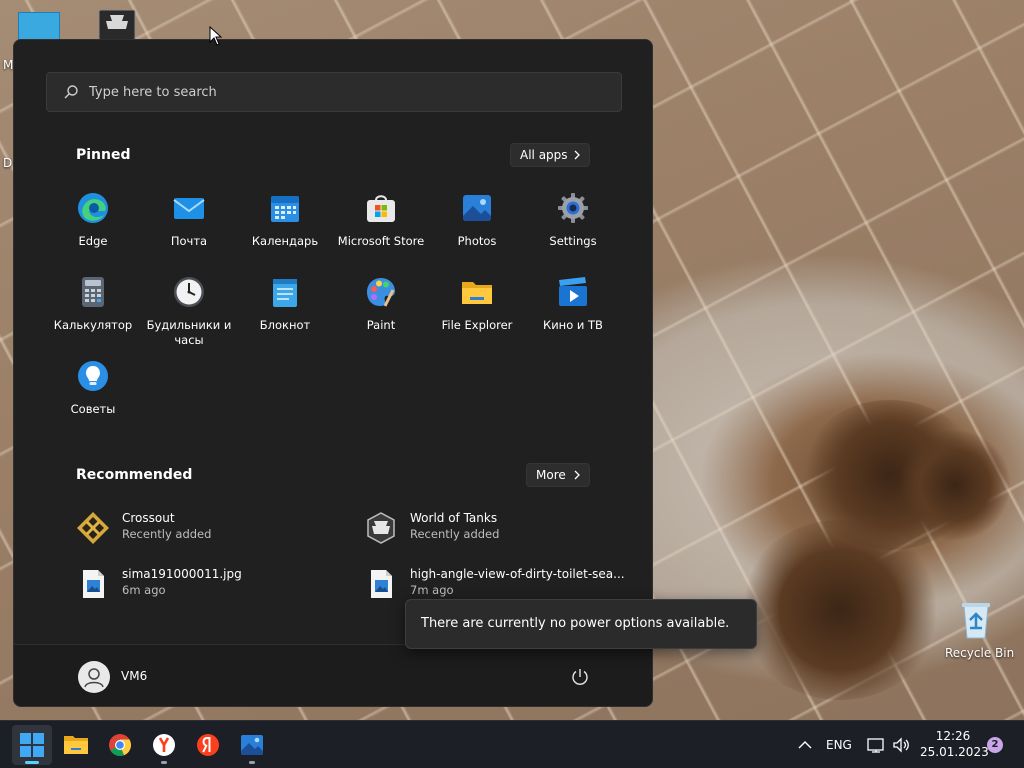 The height and width of the screenshot is (768, 1024). I want to click on taskbar-file-explorer, so click(76, 745).